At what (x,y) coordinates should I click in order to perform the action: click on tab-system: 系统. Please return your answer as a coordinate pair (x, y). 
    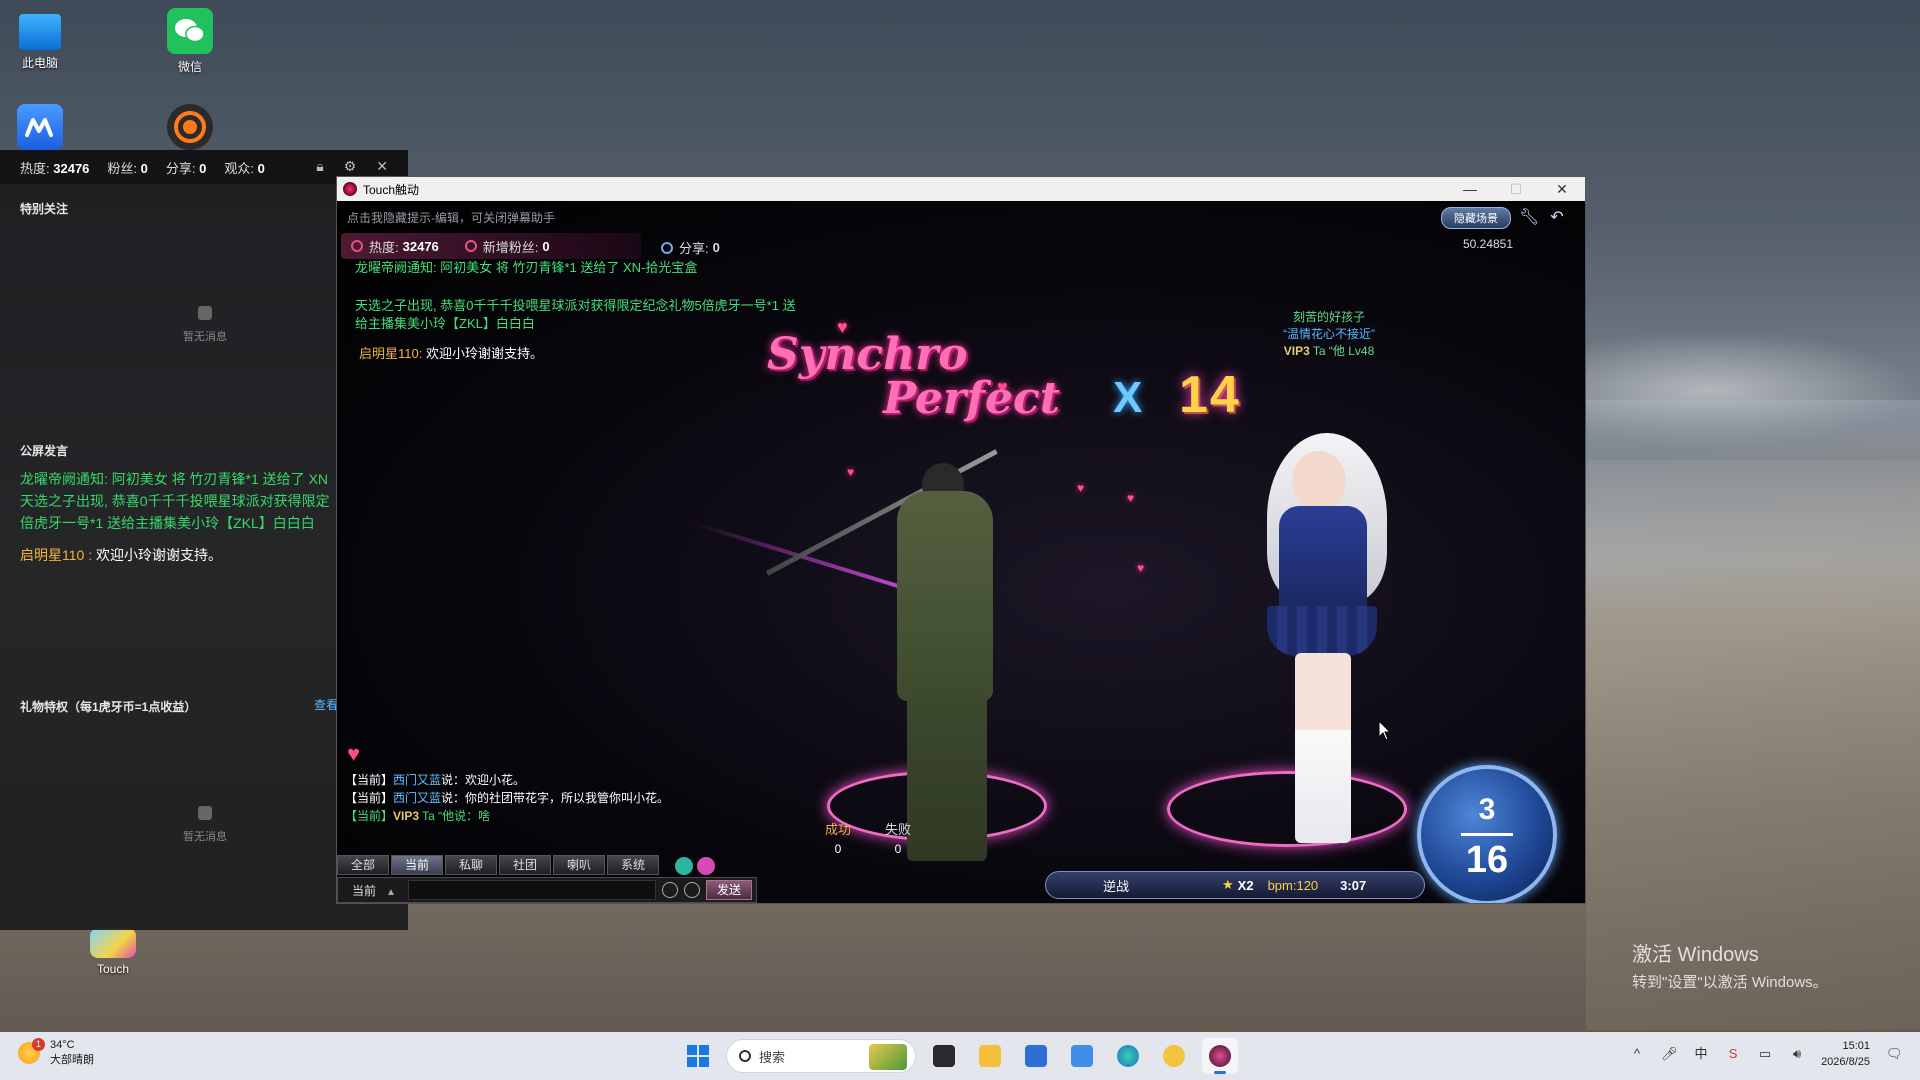
    Looking at the image, I should click on (633, 865).